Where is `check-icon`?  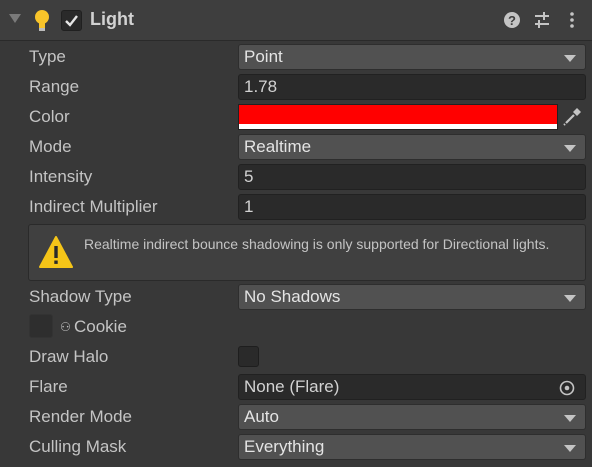 check-icon is located at coordinates (71, 21).